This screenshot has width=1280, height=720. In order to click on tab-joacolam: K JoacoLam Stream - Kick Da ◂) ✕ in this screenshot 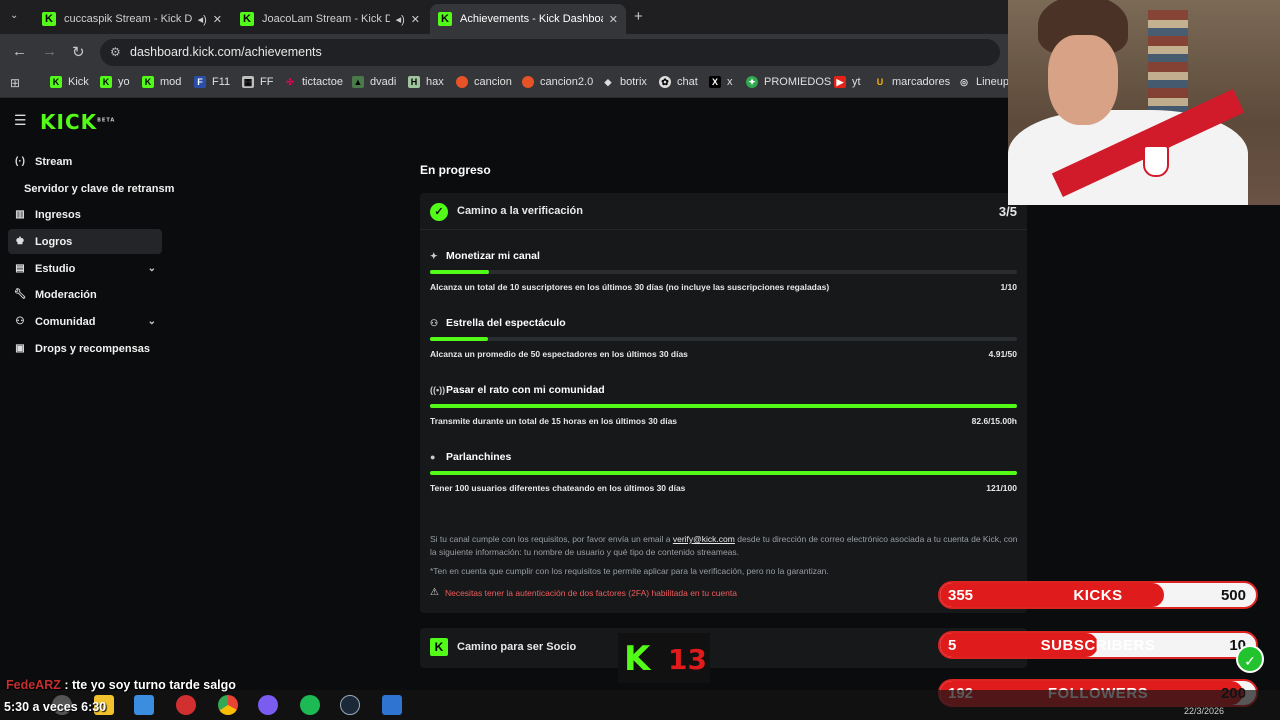, I will do `click(330, 19)`.